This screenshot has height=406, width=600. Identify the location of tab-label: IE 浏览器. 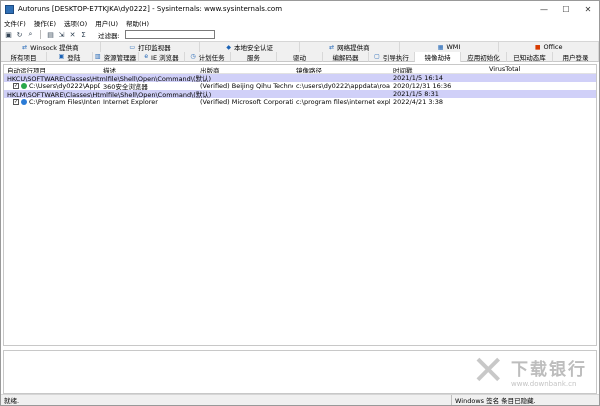
(165, 57).